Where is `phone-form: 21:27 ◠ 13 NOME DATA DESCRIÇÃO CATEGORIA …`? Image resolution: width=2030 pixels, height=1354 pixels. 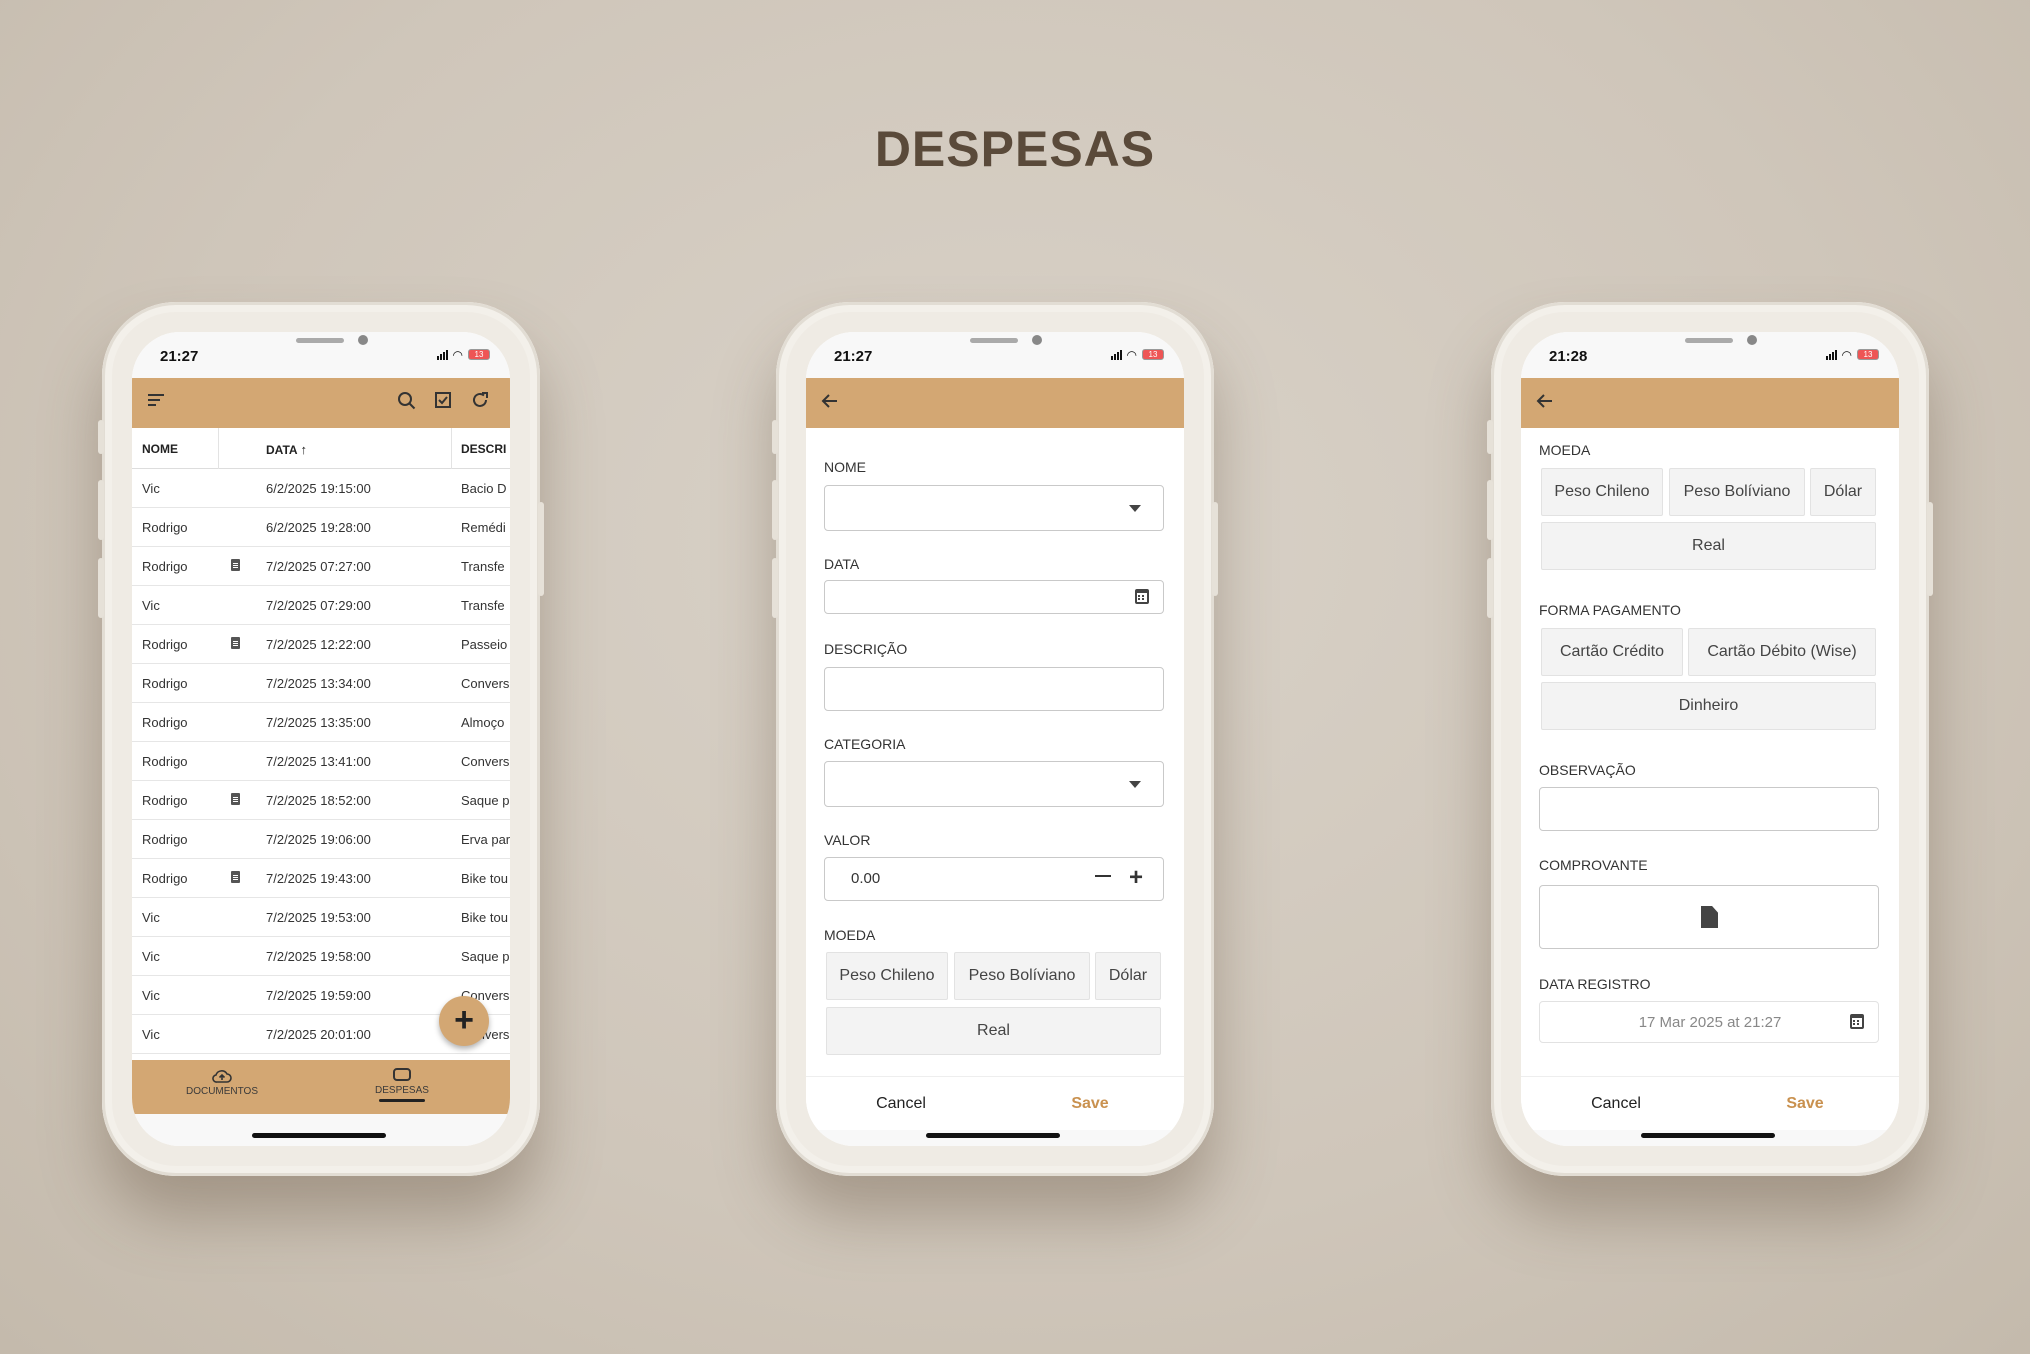 phone-form: 21:27 ◠ 13 NOME DATA DESCRIÇÃO CATEGORIA … is located at coordinates (995, 739).